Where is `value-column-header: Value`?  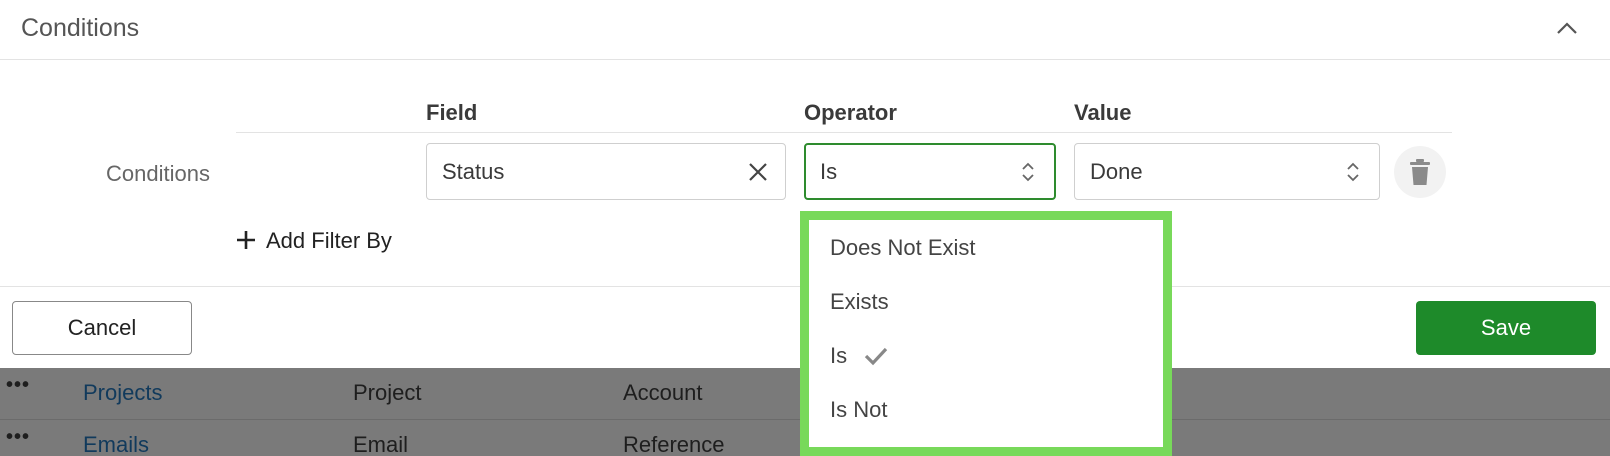 value-column-header: Value is located at coordinates (1103, 112).